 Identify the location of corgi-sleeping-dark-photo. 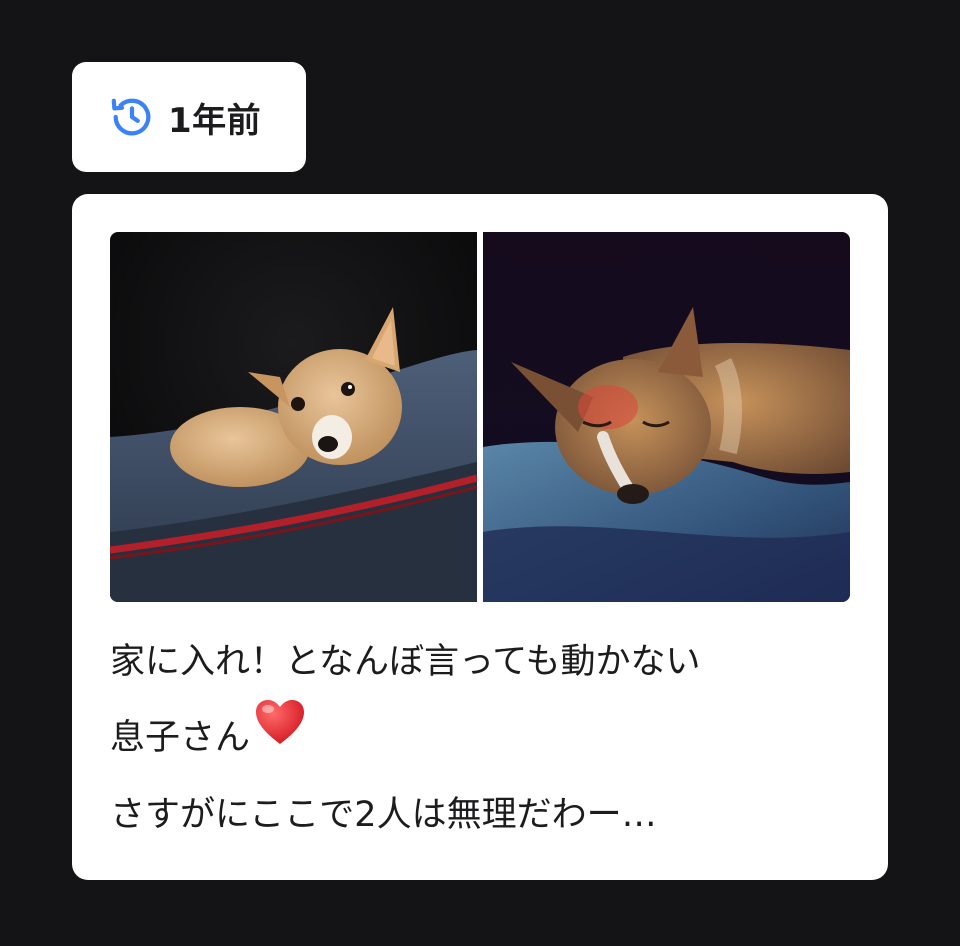
(666, 417).